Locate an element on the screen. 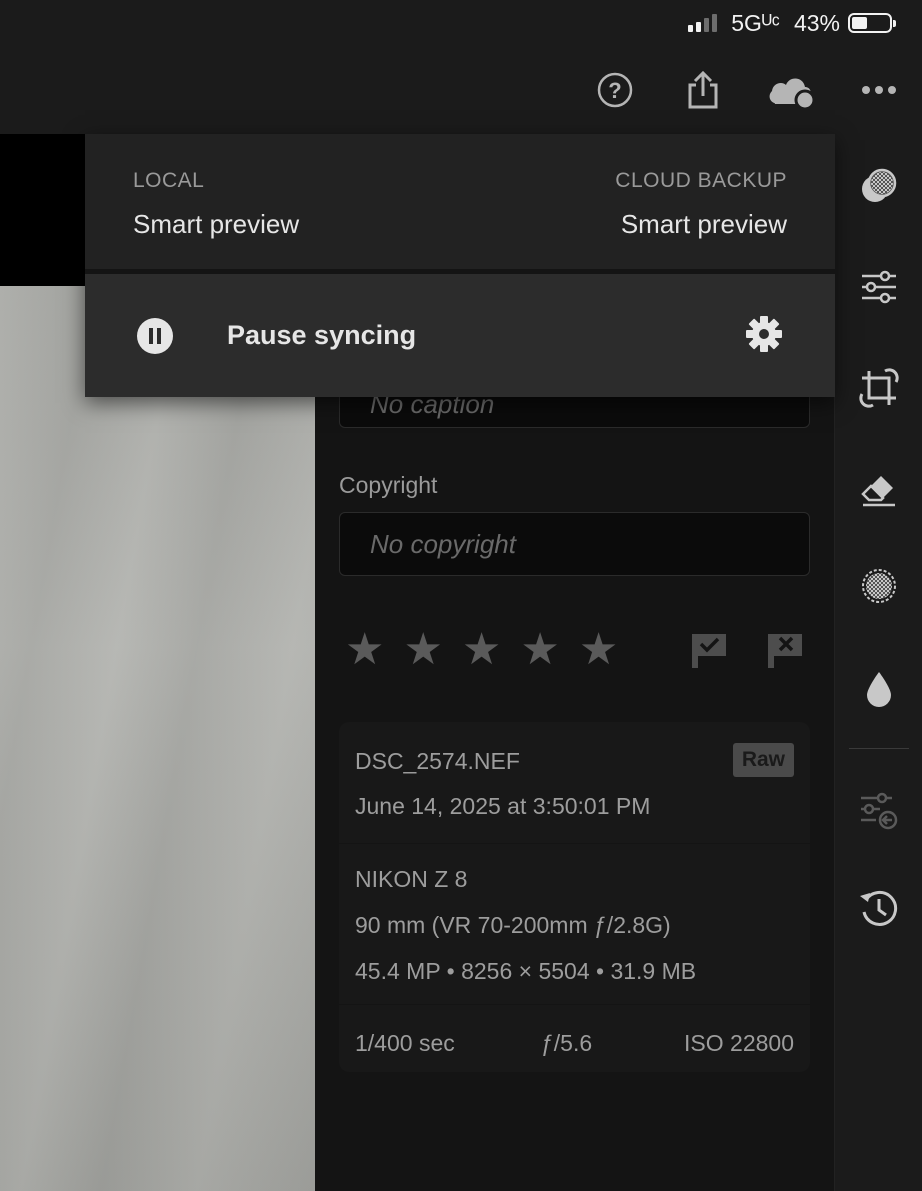 The image size is (922, 1191). pick-flag-icon is located at coordinates (709, 653).